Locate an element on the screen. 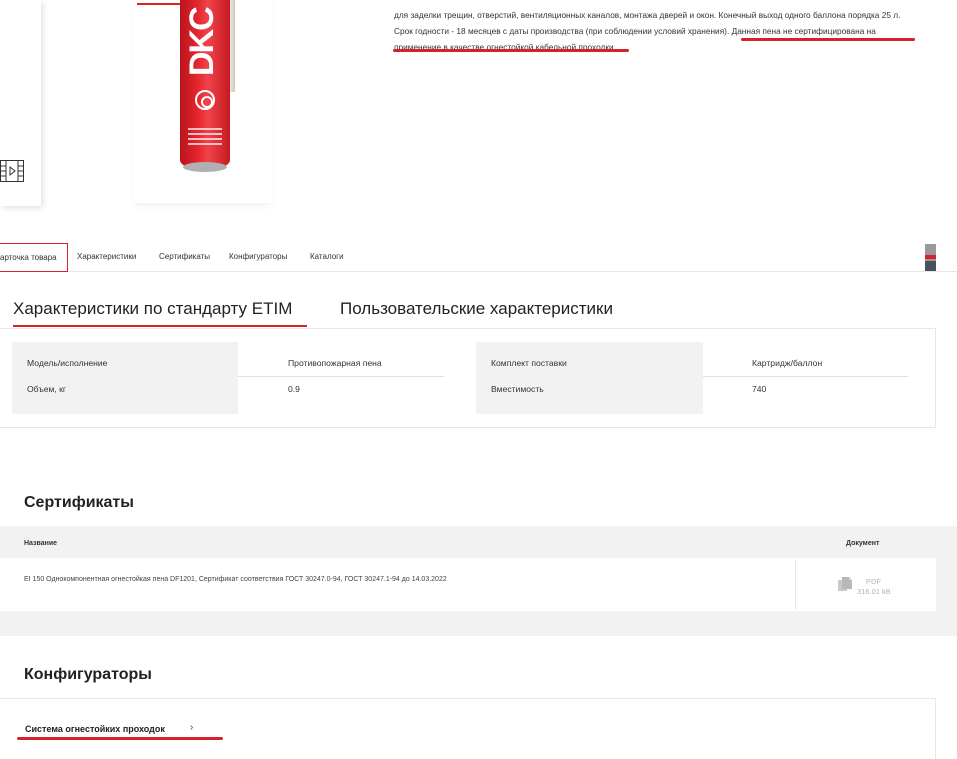 This screenshot has width=957, height=759. tab-configurators: Конфигураторы is located at coordinates (258, 257).